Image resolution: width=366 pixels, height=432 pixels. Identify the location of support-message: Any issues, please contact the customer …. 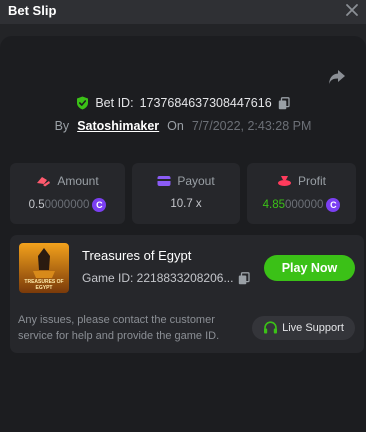
(119, 328).